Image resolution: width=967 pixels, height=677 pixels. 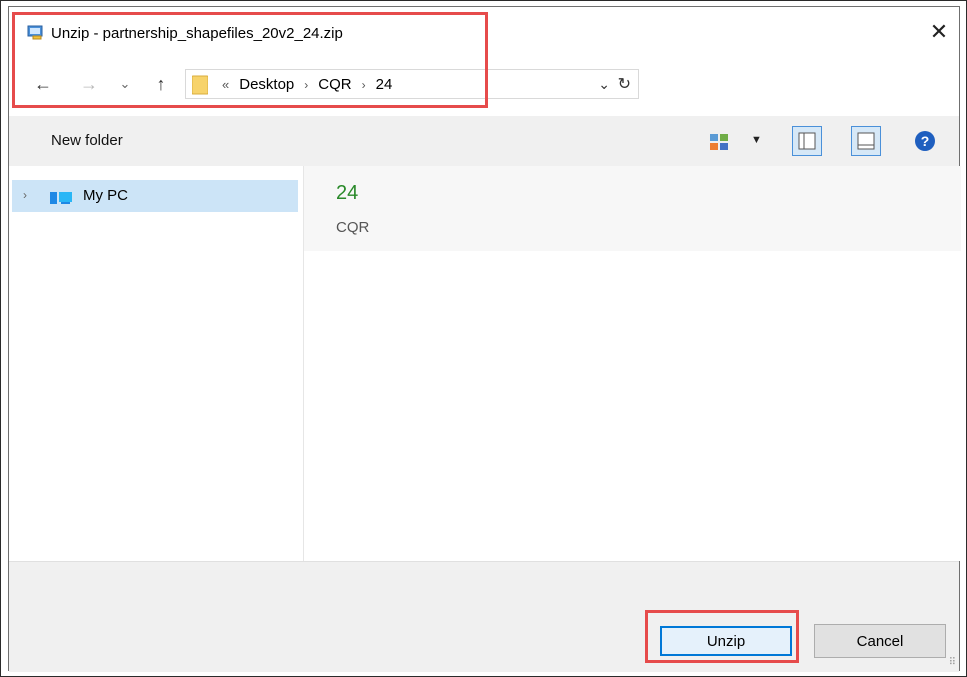 I want to click on help-button: ?, so click(x=925, y=141).